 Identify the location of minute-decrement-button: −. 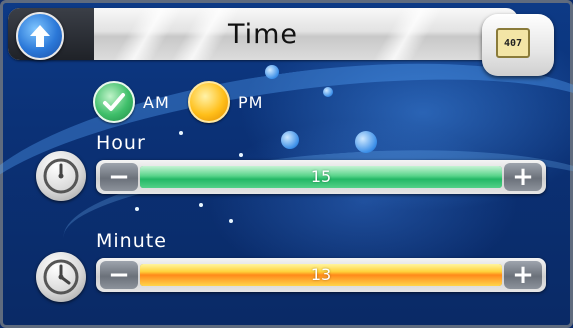
(119, 275).